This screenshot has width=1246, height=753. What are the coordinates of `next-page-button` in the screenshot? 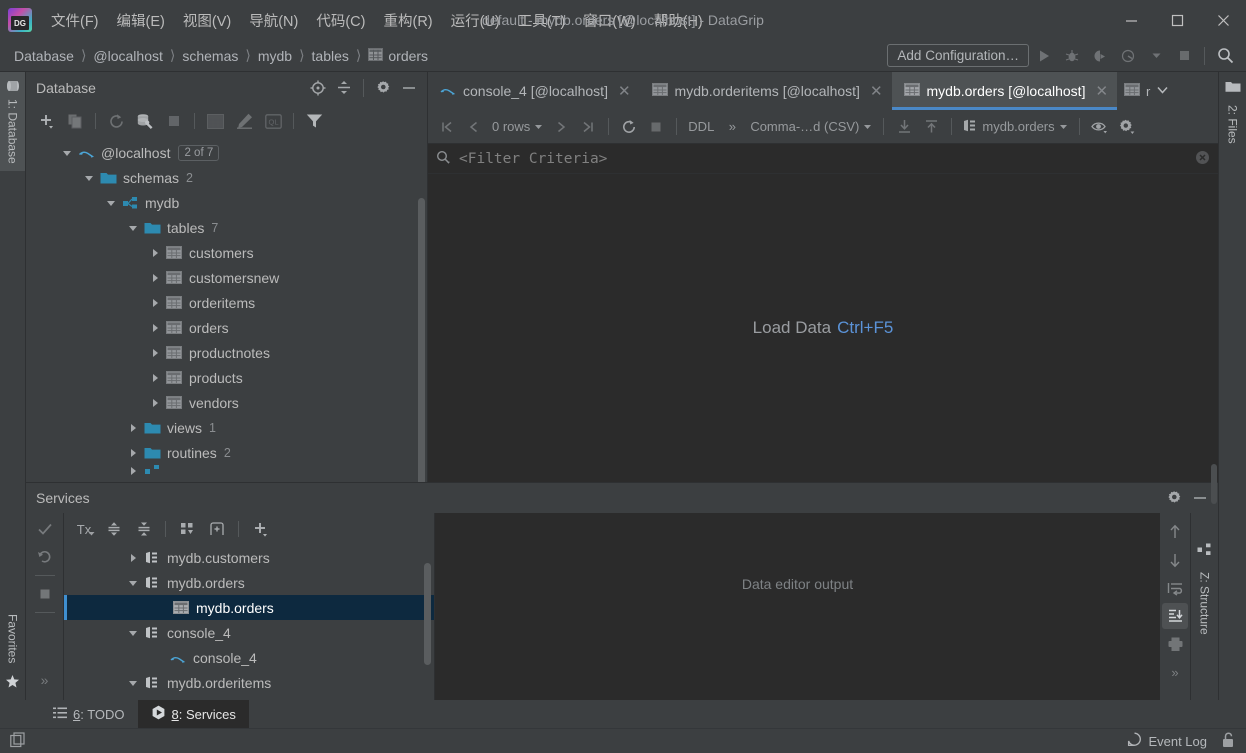 It's located at (561, 127).